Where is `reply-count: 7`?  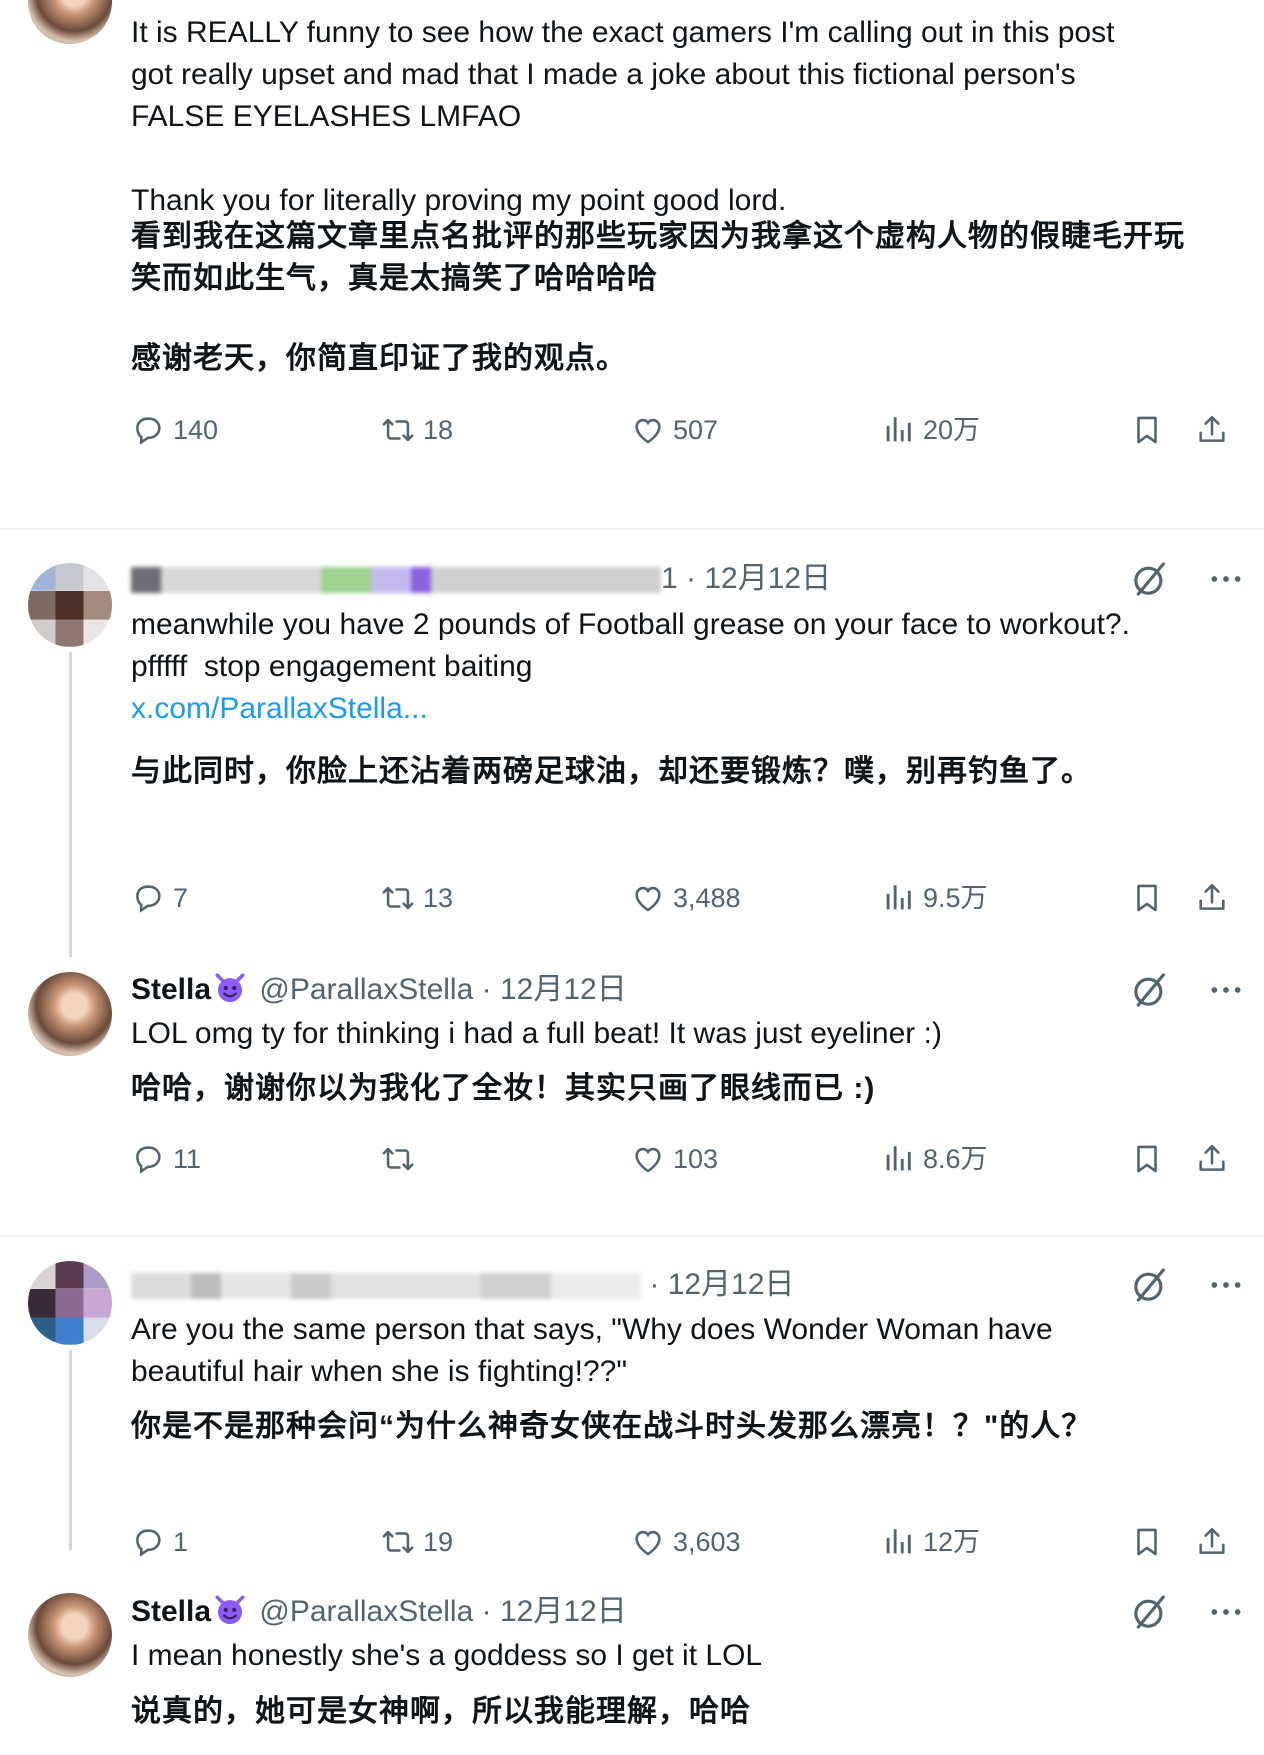 reply-count: 7 is located at coordinates (181, 898).